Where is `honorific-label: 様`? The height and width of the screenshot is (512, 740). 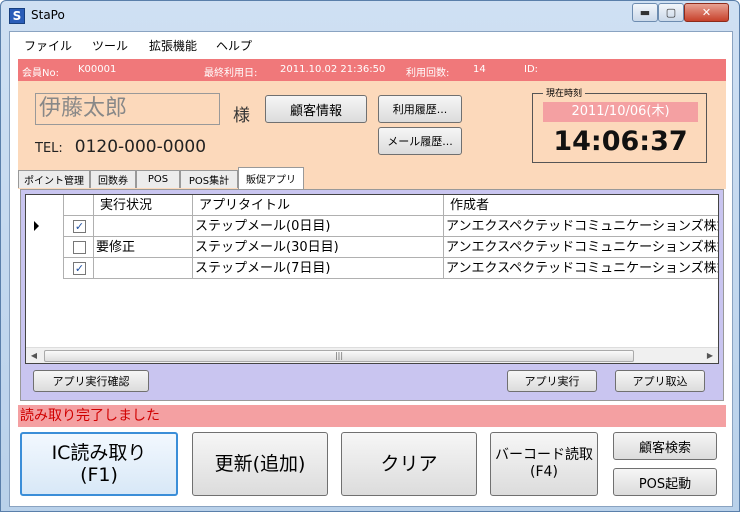
honorific-label: 様 is located at coordinates (241, 116).